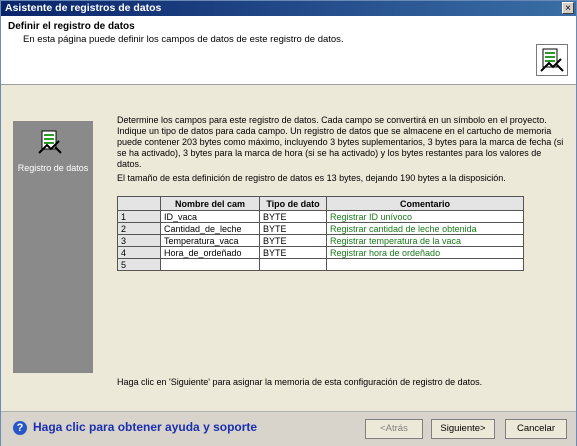  Describe the element at coordinates (145, 427) in the screenshot. I see `help-link-text: Haga clic para obtener ayuda y soporte` at that location.